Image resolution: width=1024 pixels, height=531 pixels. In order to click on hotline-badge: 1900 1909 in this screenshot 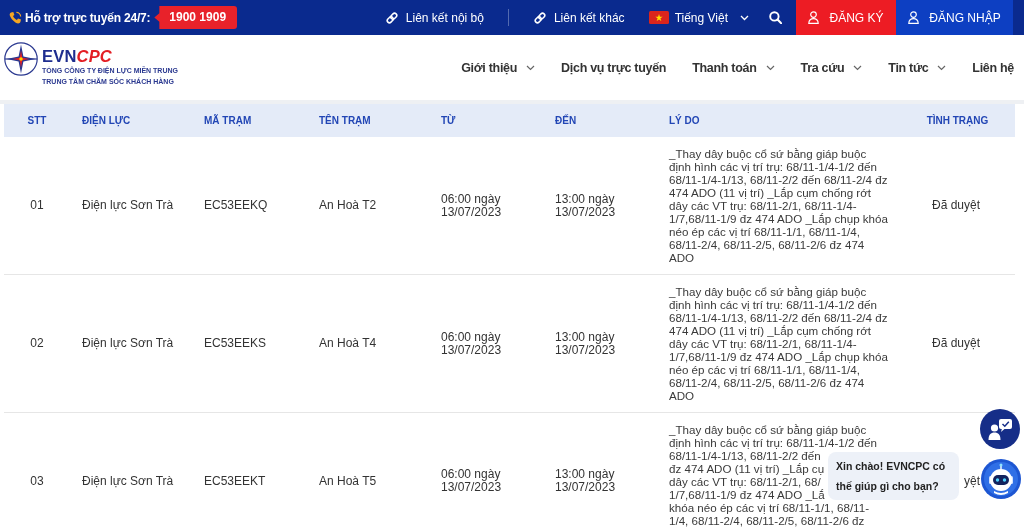, I will do `click(196, 17)`.